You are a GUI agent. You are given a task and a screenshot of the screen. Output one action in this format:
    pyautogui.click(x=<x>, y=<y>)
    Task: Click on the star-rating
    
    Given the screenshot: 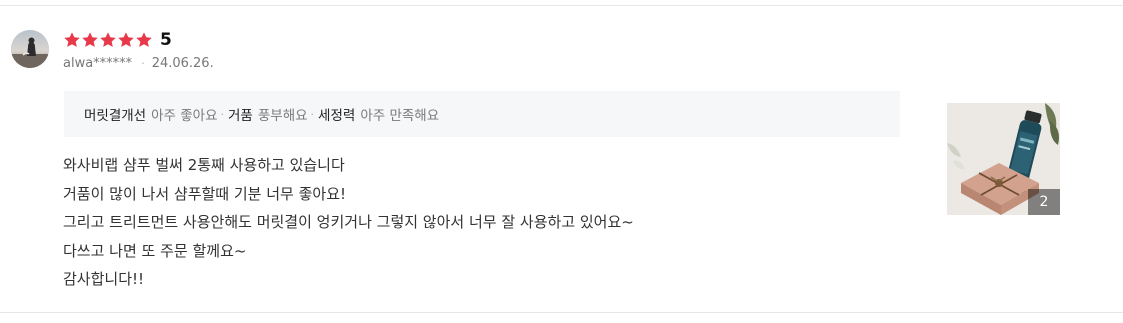 What is the action you would take?
    pyautogui.click(x=108, y=40)
    